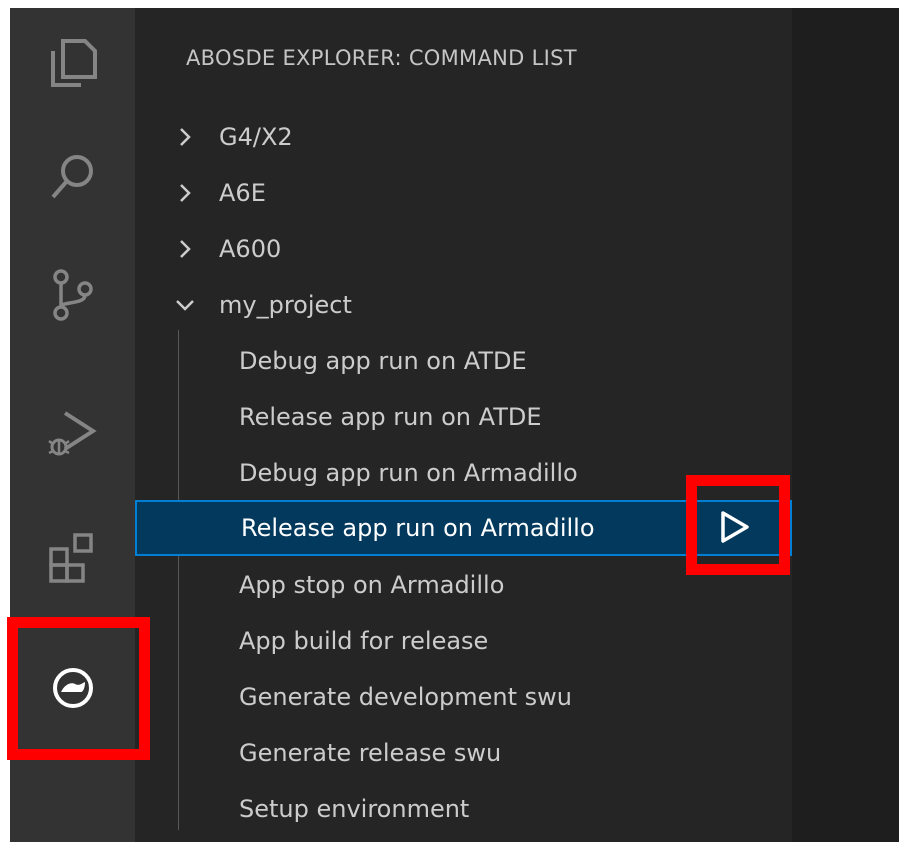 Image resolution: width=907 pixels, height=854 pixels. I want to click on command-item: Release app run on ATDE, so click(463, 417).